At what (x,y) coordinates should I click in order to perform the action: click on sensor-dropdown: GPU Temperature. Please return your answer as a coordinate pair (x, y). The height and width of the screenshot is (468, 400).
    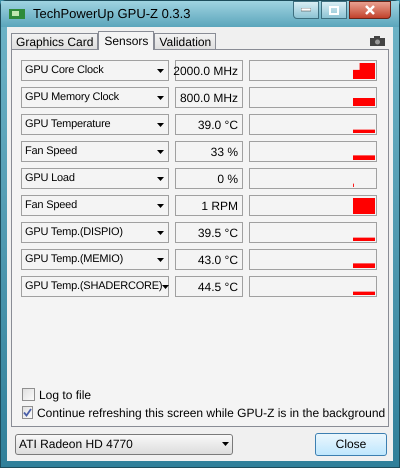
    Looking at the image, I should click on (95, 124).